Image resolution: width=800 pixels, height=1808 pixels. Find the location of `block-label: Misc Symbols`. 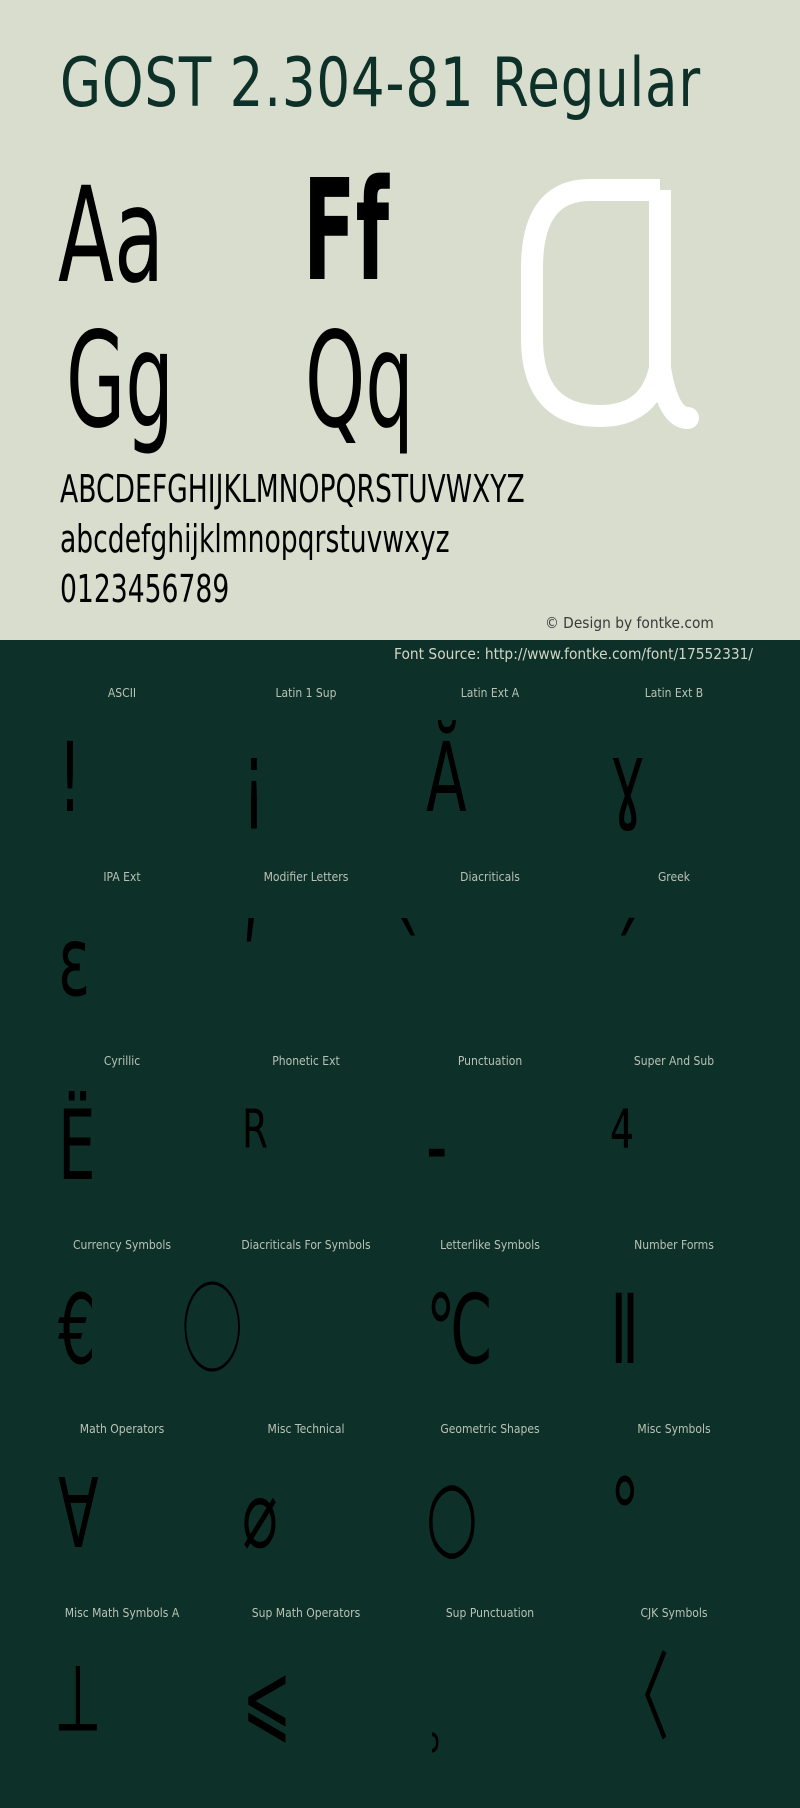

block-label: Misc Symbols is located at coordinates (674, 1429).